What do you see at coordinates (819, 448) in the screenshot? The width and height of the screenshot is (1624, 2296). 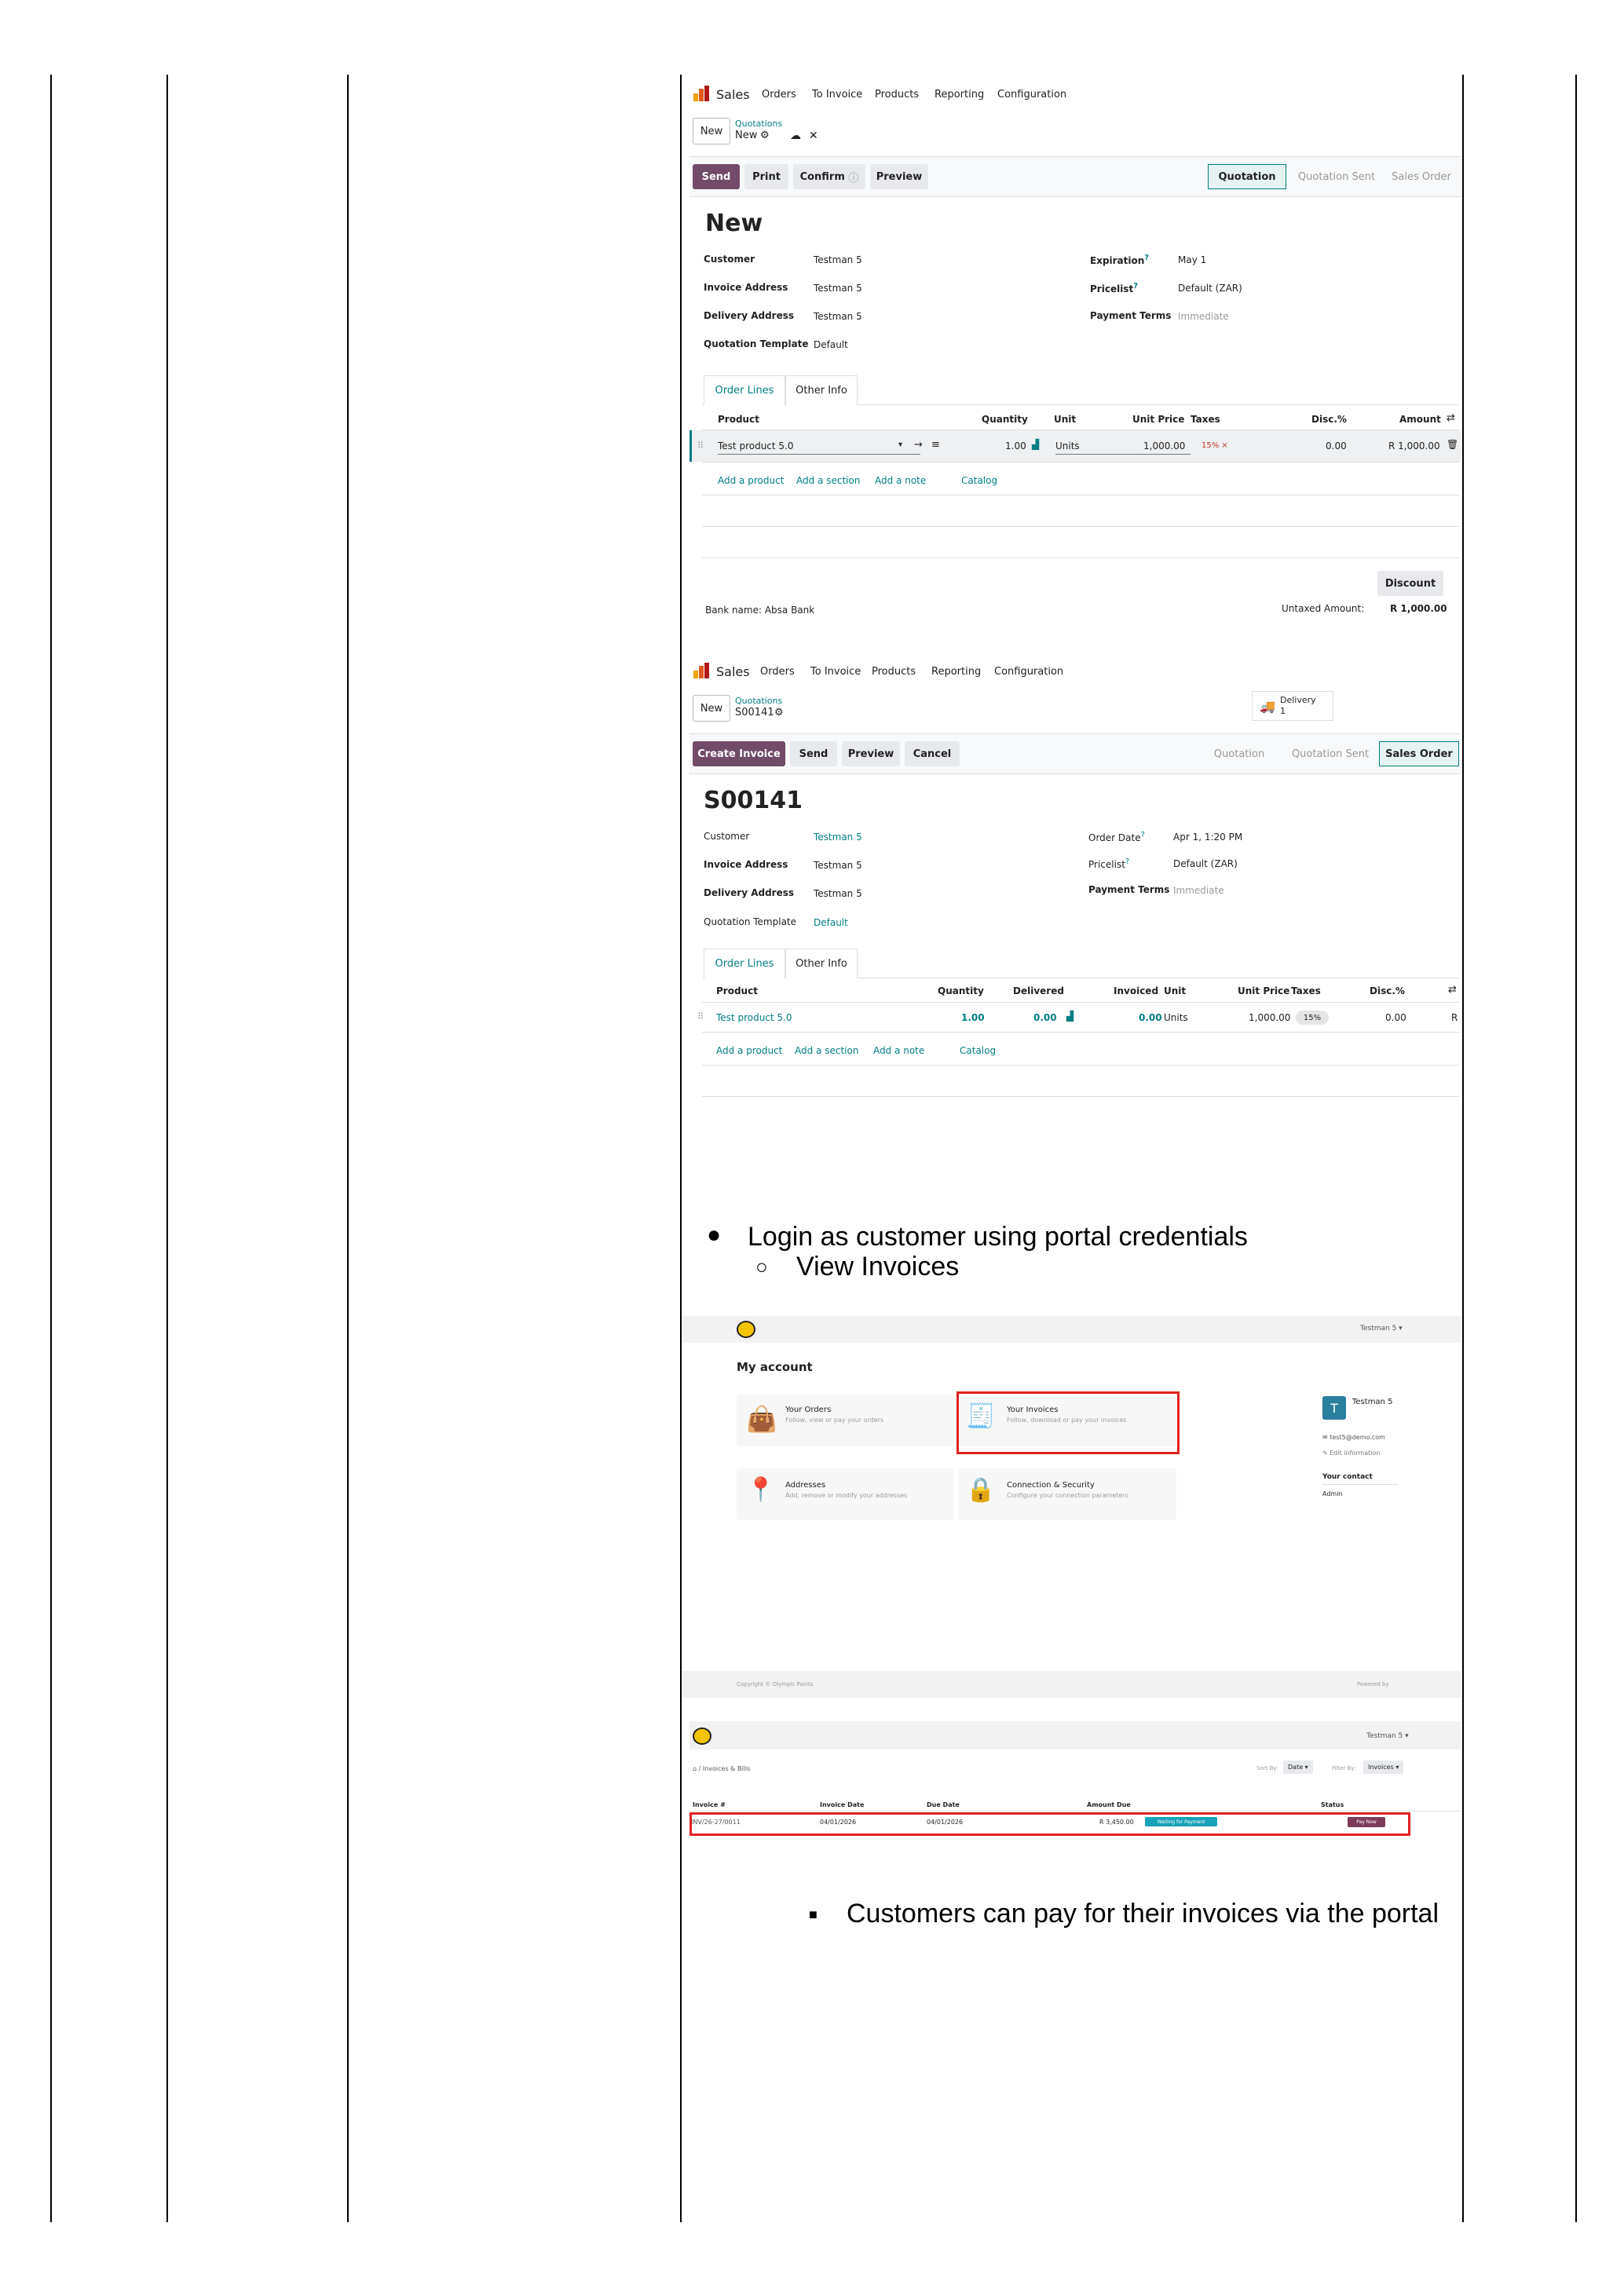 I see `product-input: Test product 5.0` at bounding box center [819, 448].